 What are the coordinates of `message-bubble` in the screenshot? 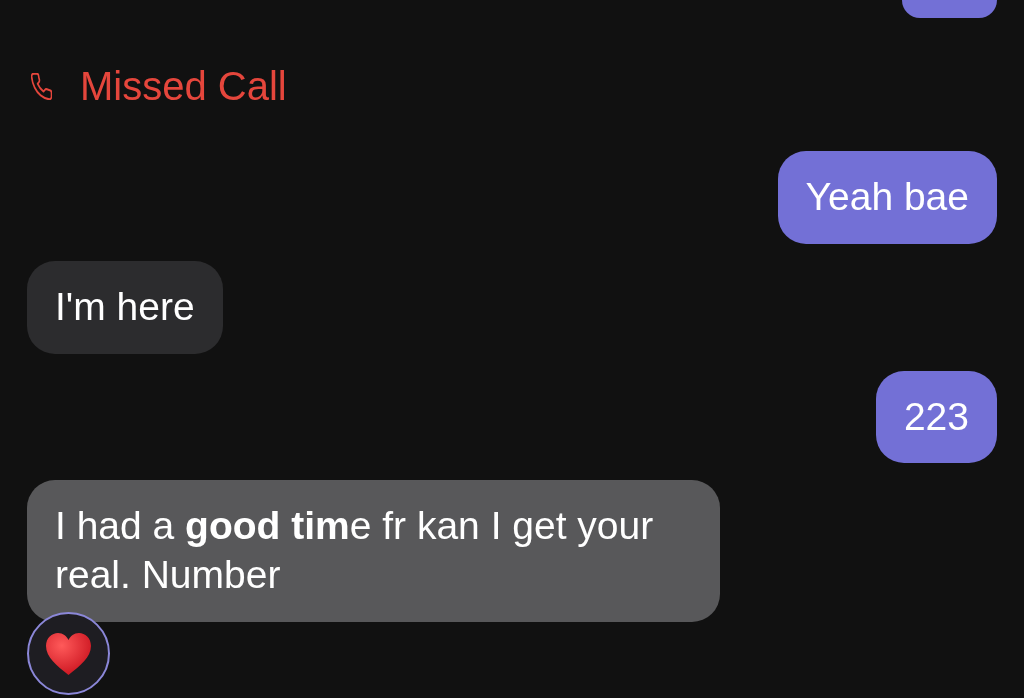 It's located at (949, 9).